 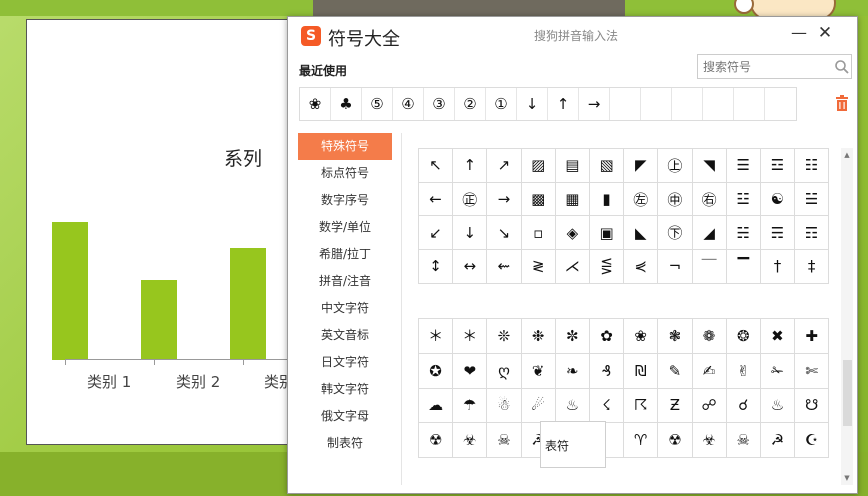 What do you see at coordinates (572, 267) in the screenshot?
I see `symbol-cell: ⋌` at bounding box center [572, 267].